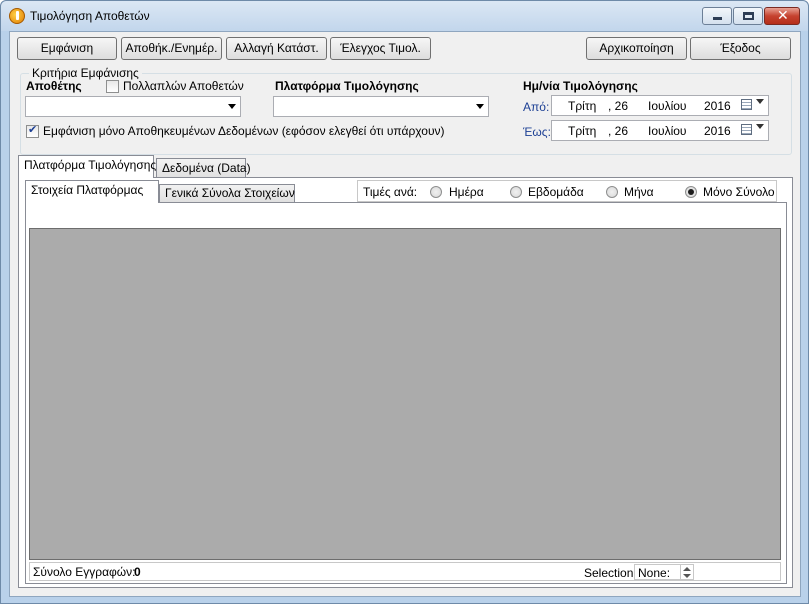 The image size is (809, 604). Describe the element at coordinates (90, 16) in the screenshot. I see `window-title: Τιμολόγηση Αποθετών` at that location.